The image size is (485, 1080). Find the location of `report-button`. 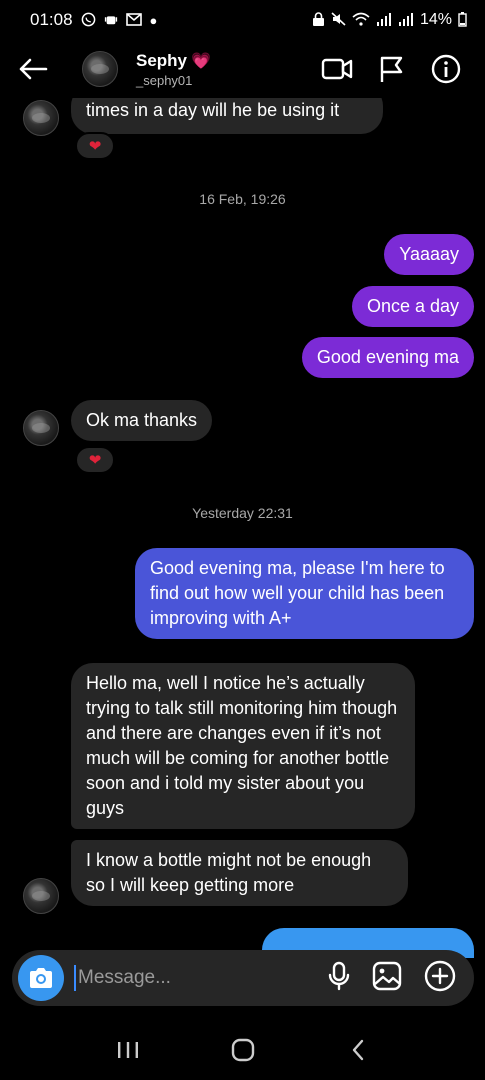

report-button is located at coordinates (392, 69).